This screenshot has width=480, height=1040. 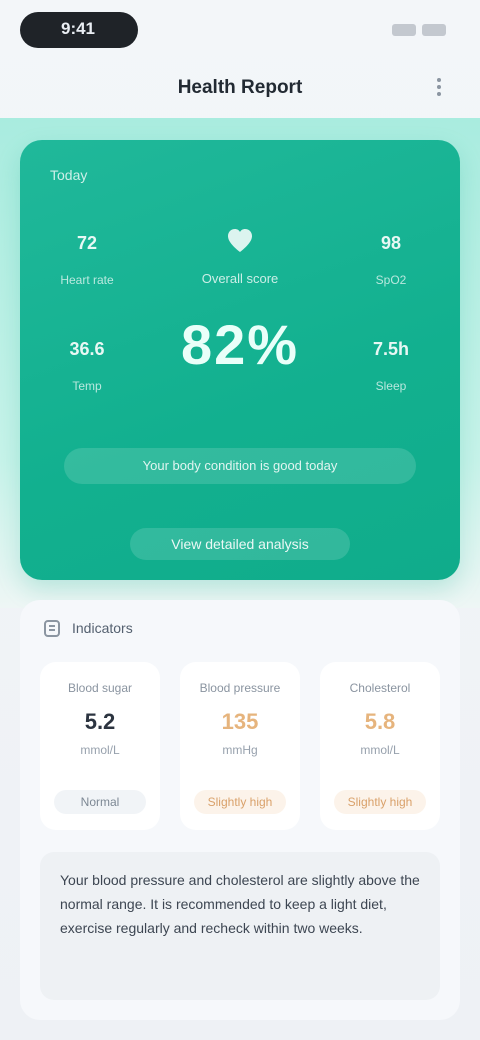 I want to click on indicator-label: Blood pressure, so click(x=240, y=688).